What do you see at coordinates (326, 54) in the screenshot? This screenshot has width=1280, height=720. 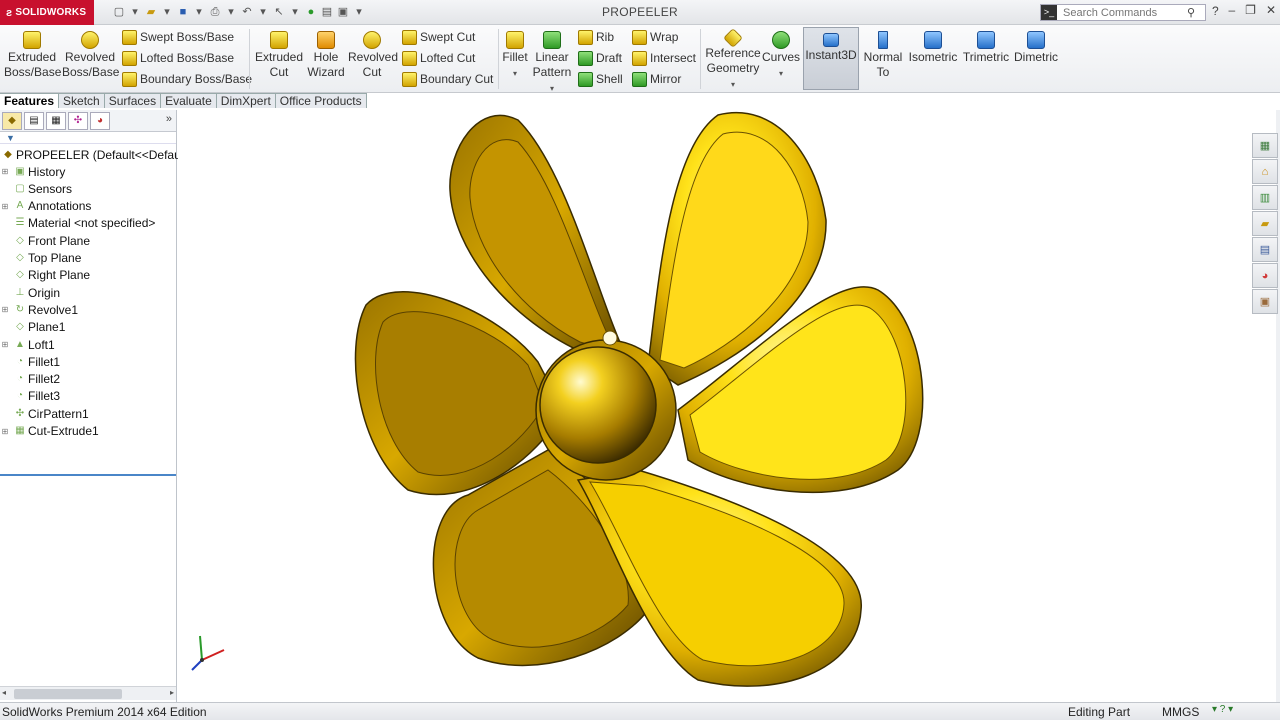 I see `hole-wizard-button: Hole Wizard` at bounding box center [326, 54].